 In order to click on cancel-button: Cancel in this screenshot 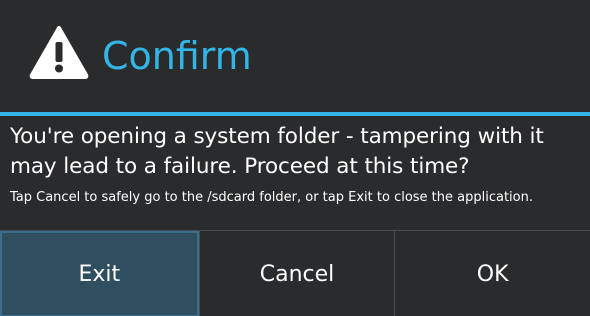, I will do `click(296, 273)`.